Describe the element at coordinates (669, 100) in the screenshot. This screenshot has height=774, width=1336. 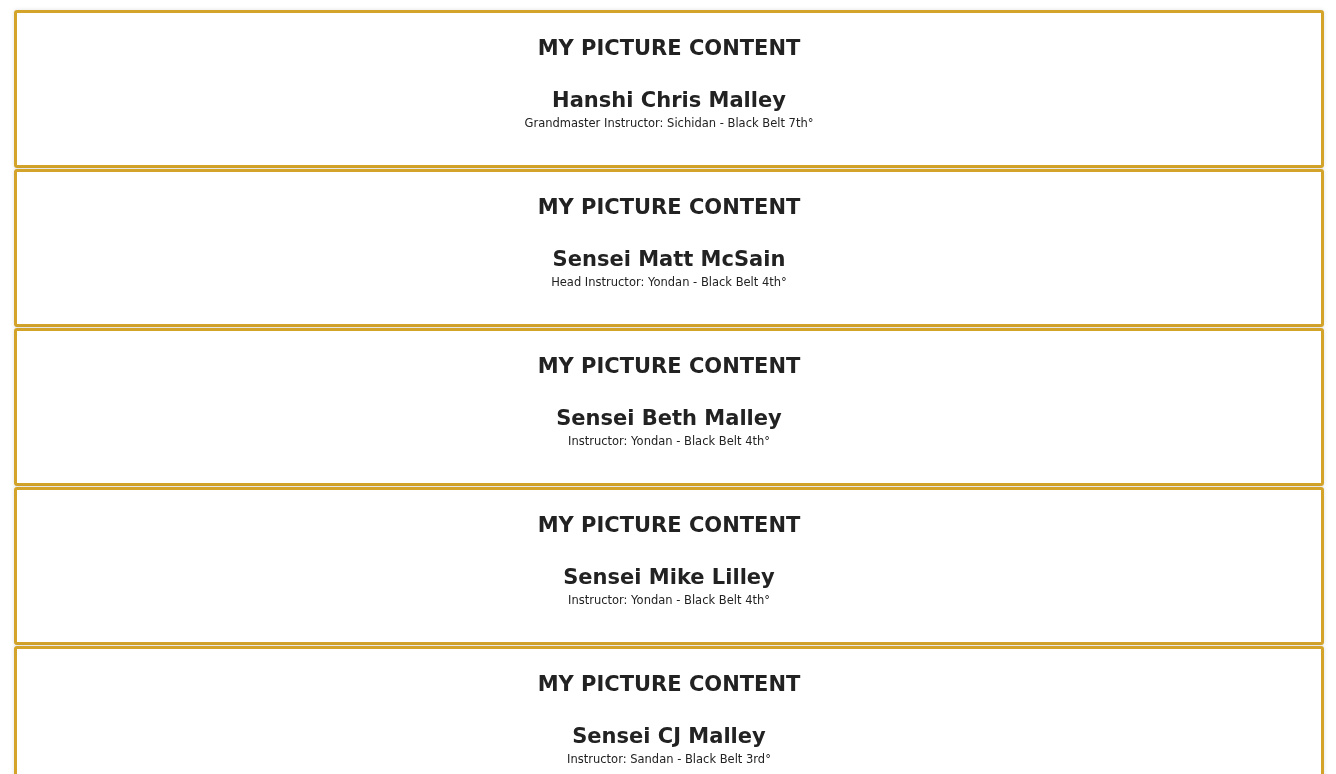
I see `instructor-name: Hanshi Chris Malley` at that location.